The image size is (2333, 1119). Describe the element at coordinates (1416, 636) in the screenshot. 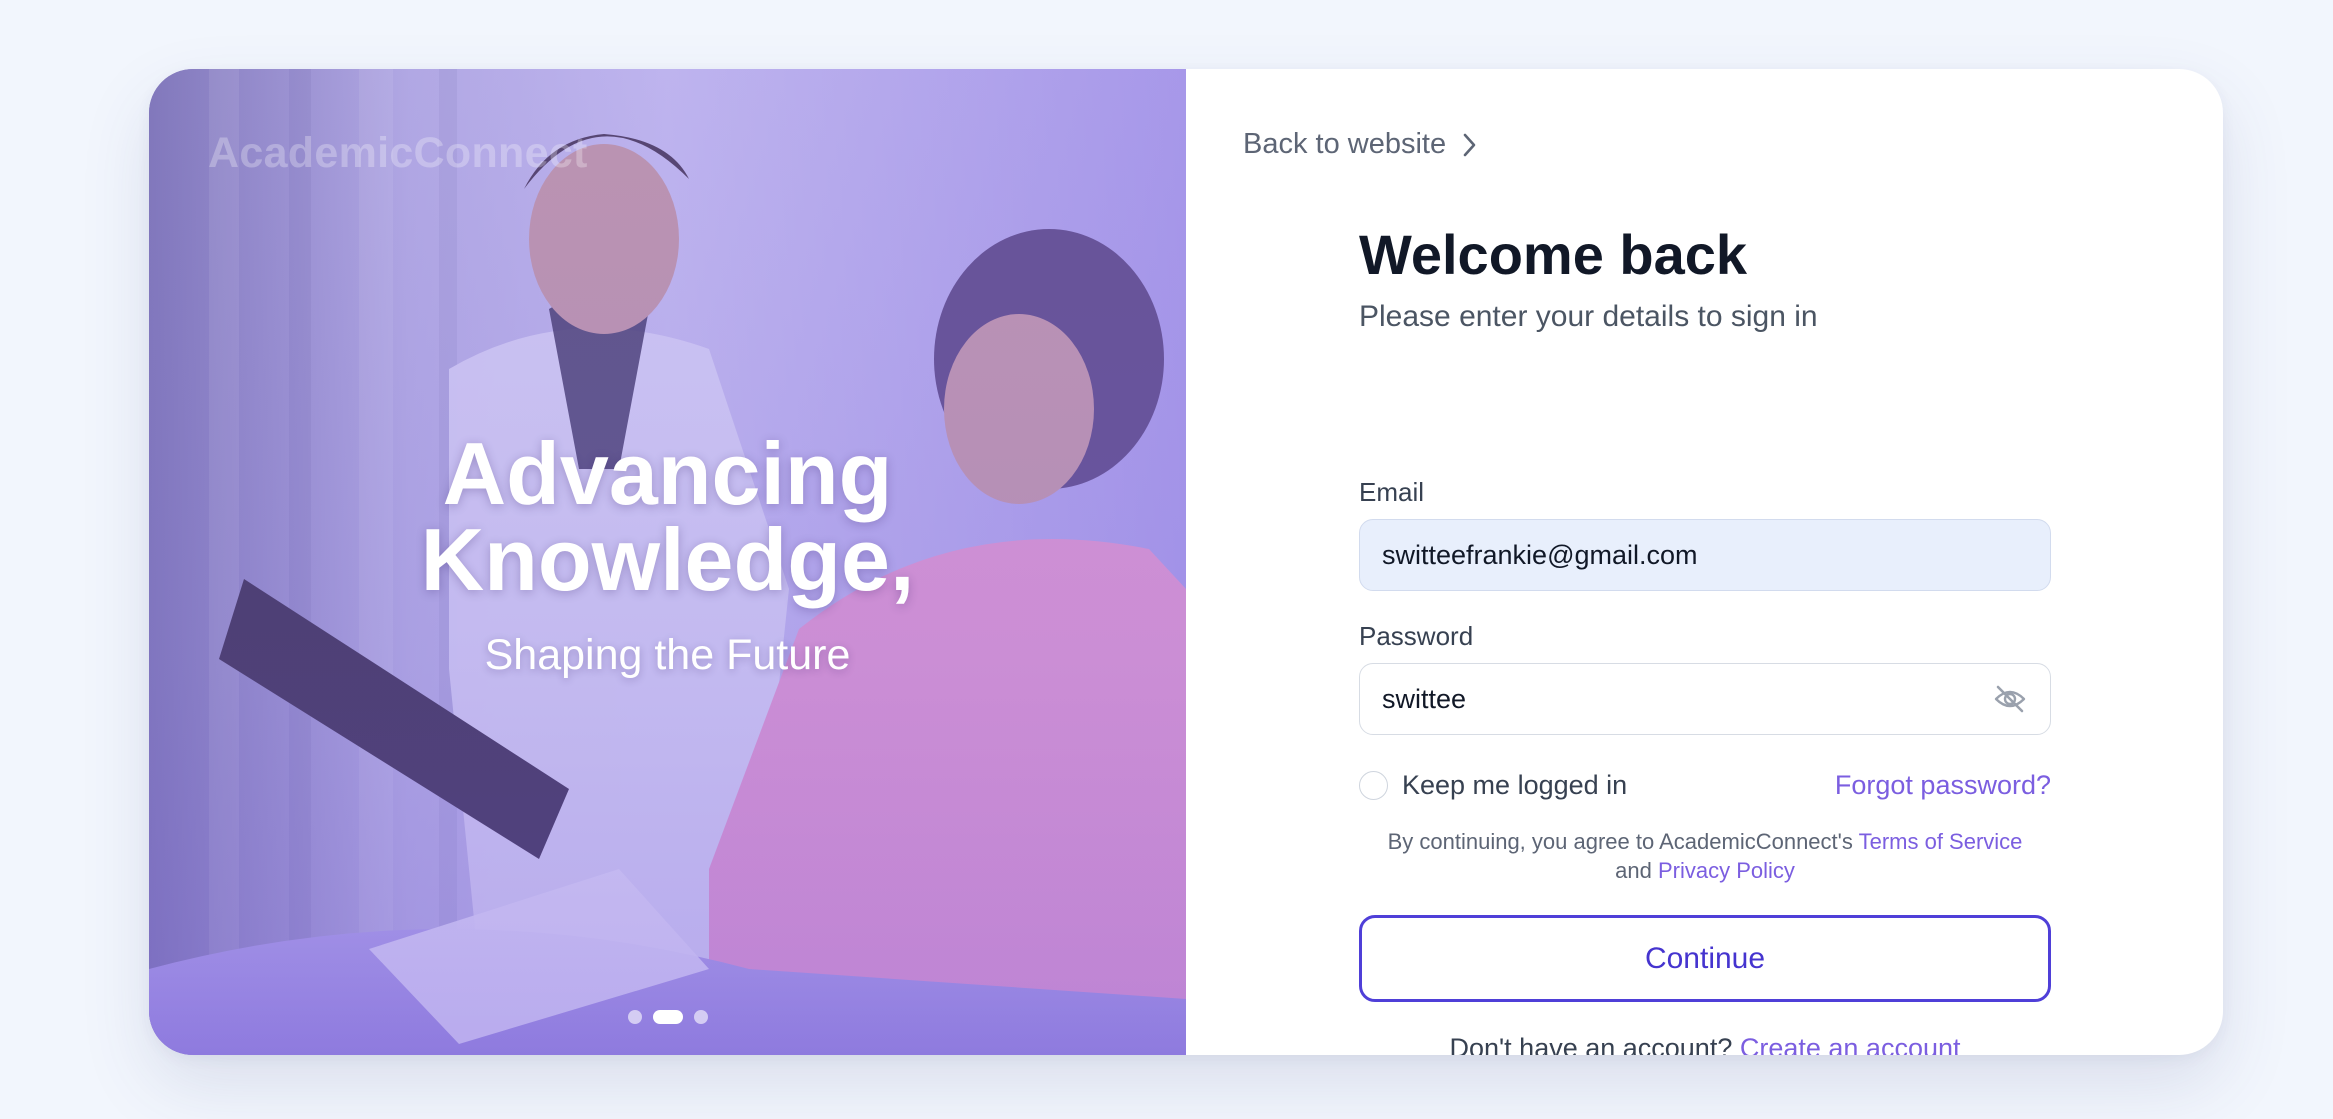

I see `password-label: Password` at that location.